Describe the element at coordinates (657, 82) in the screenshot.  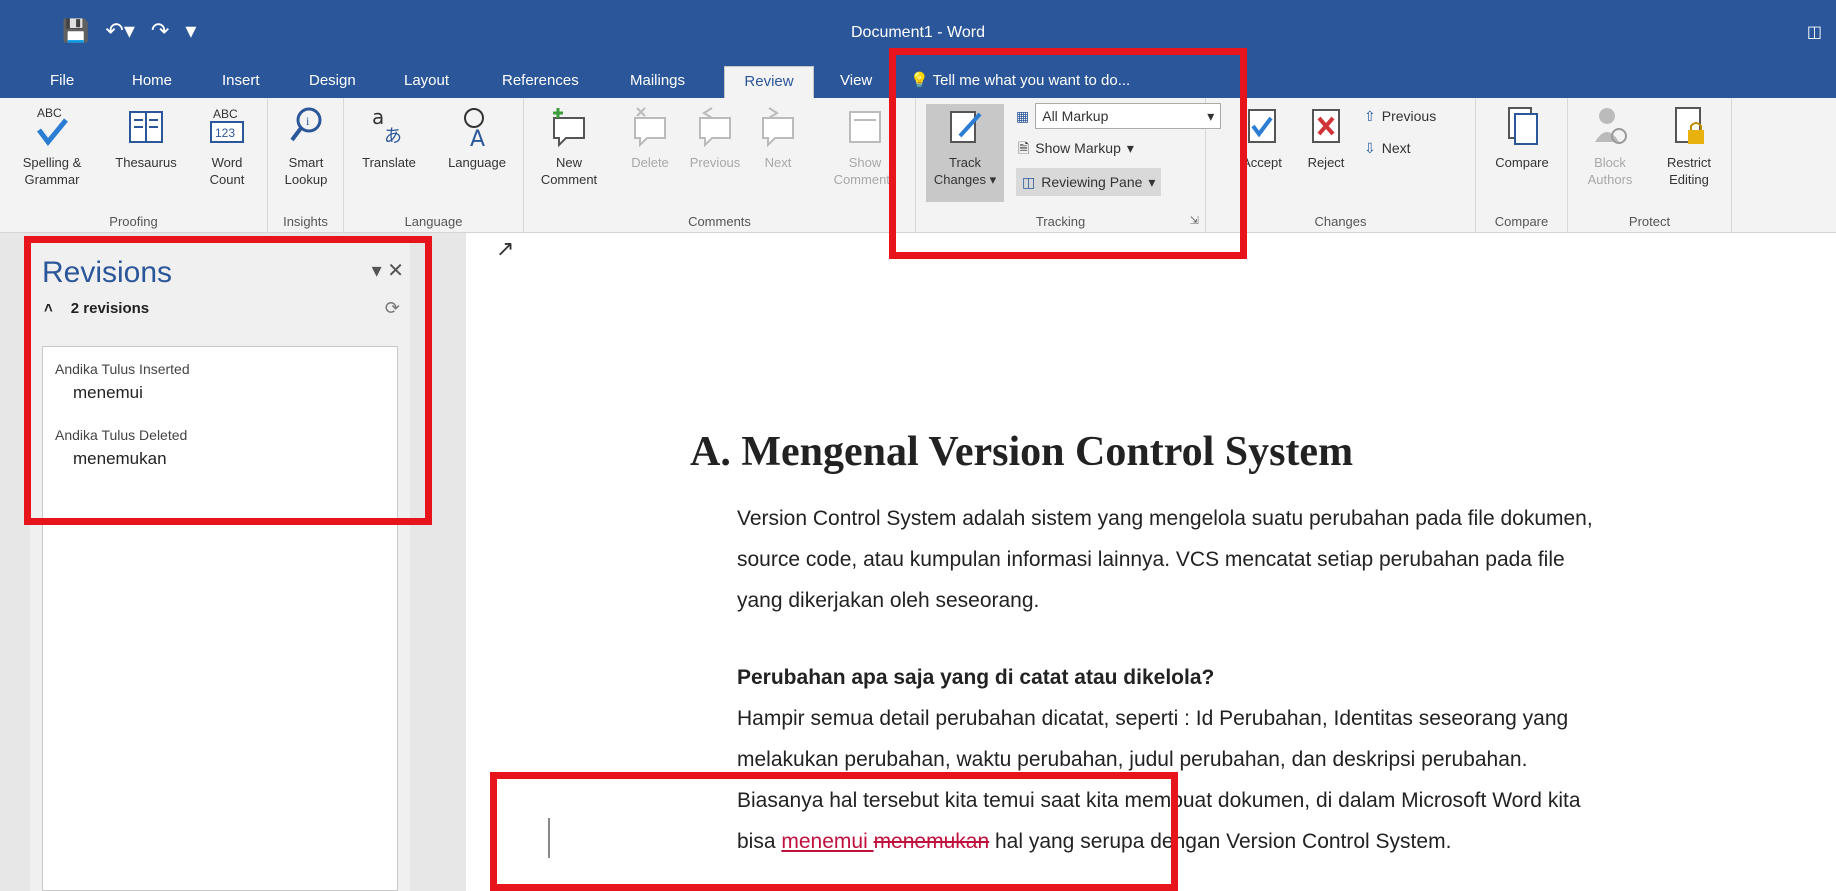
I see `tab-mailings: Mailings` at that location.